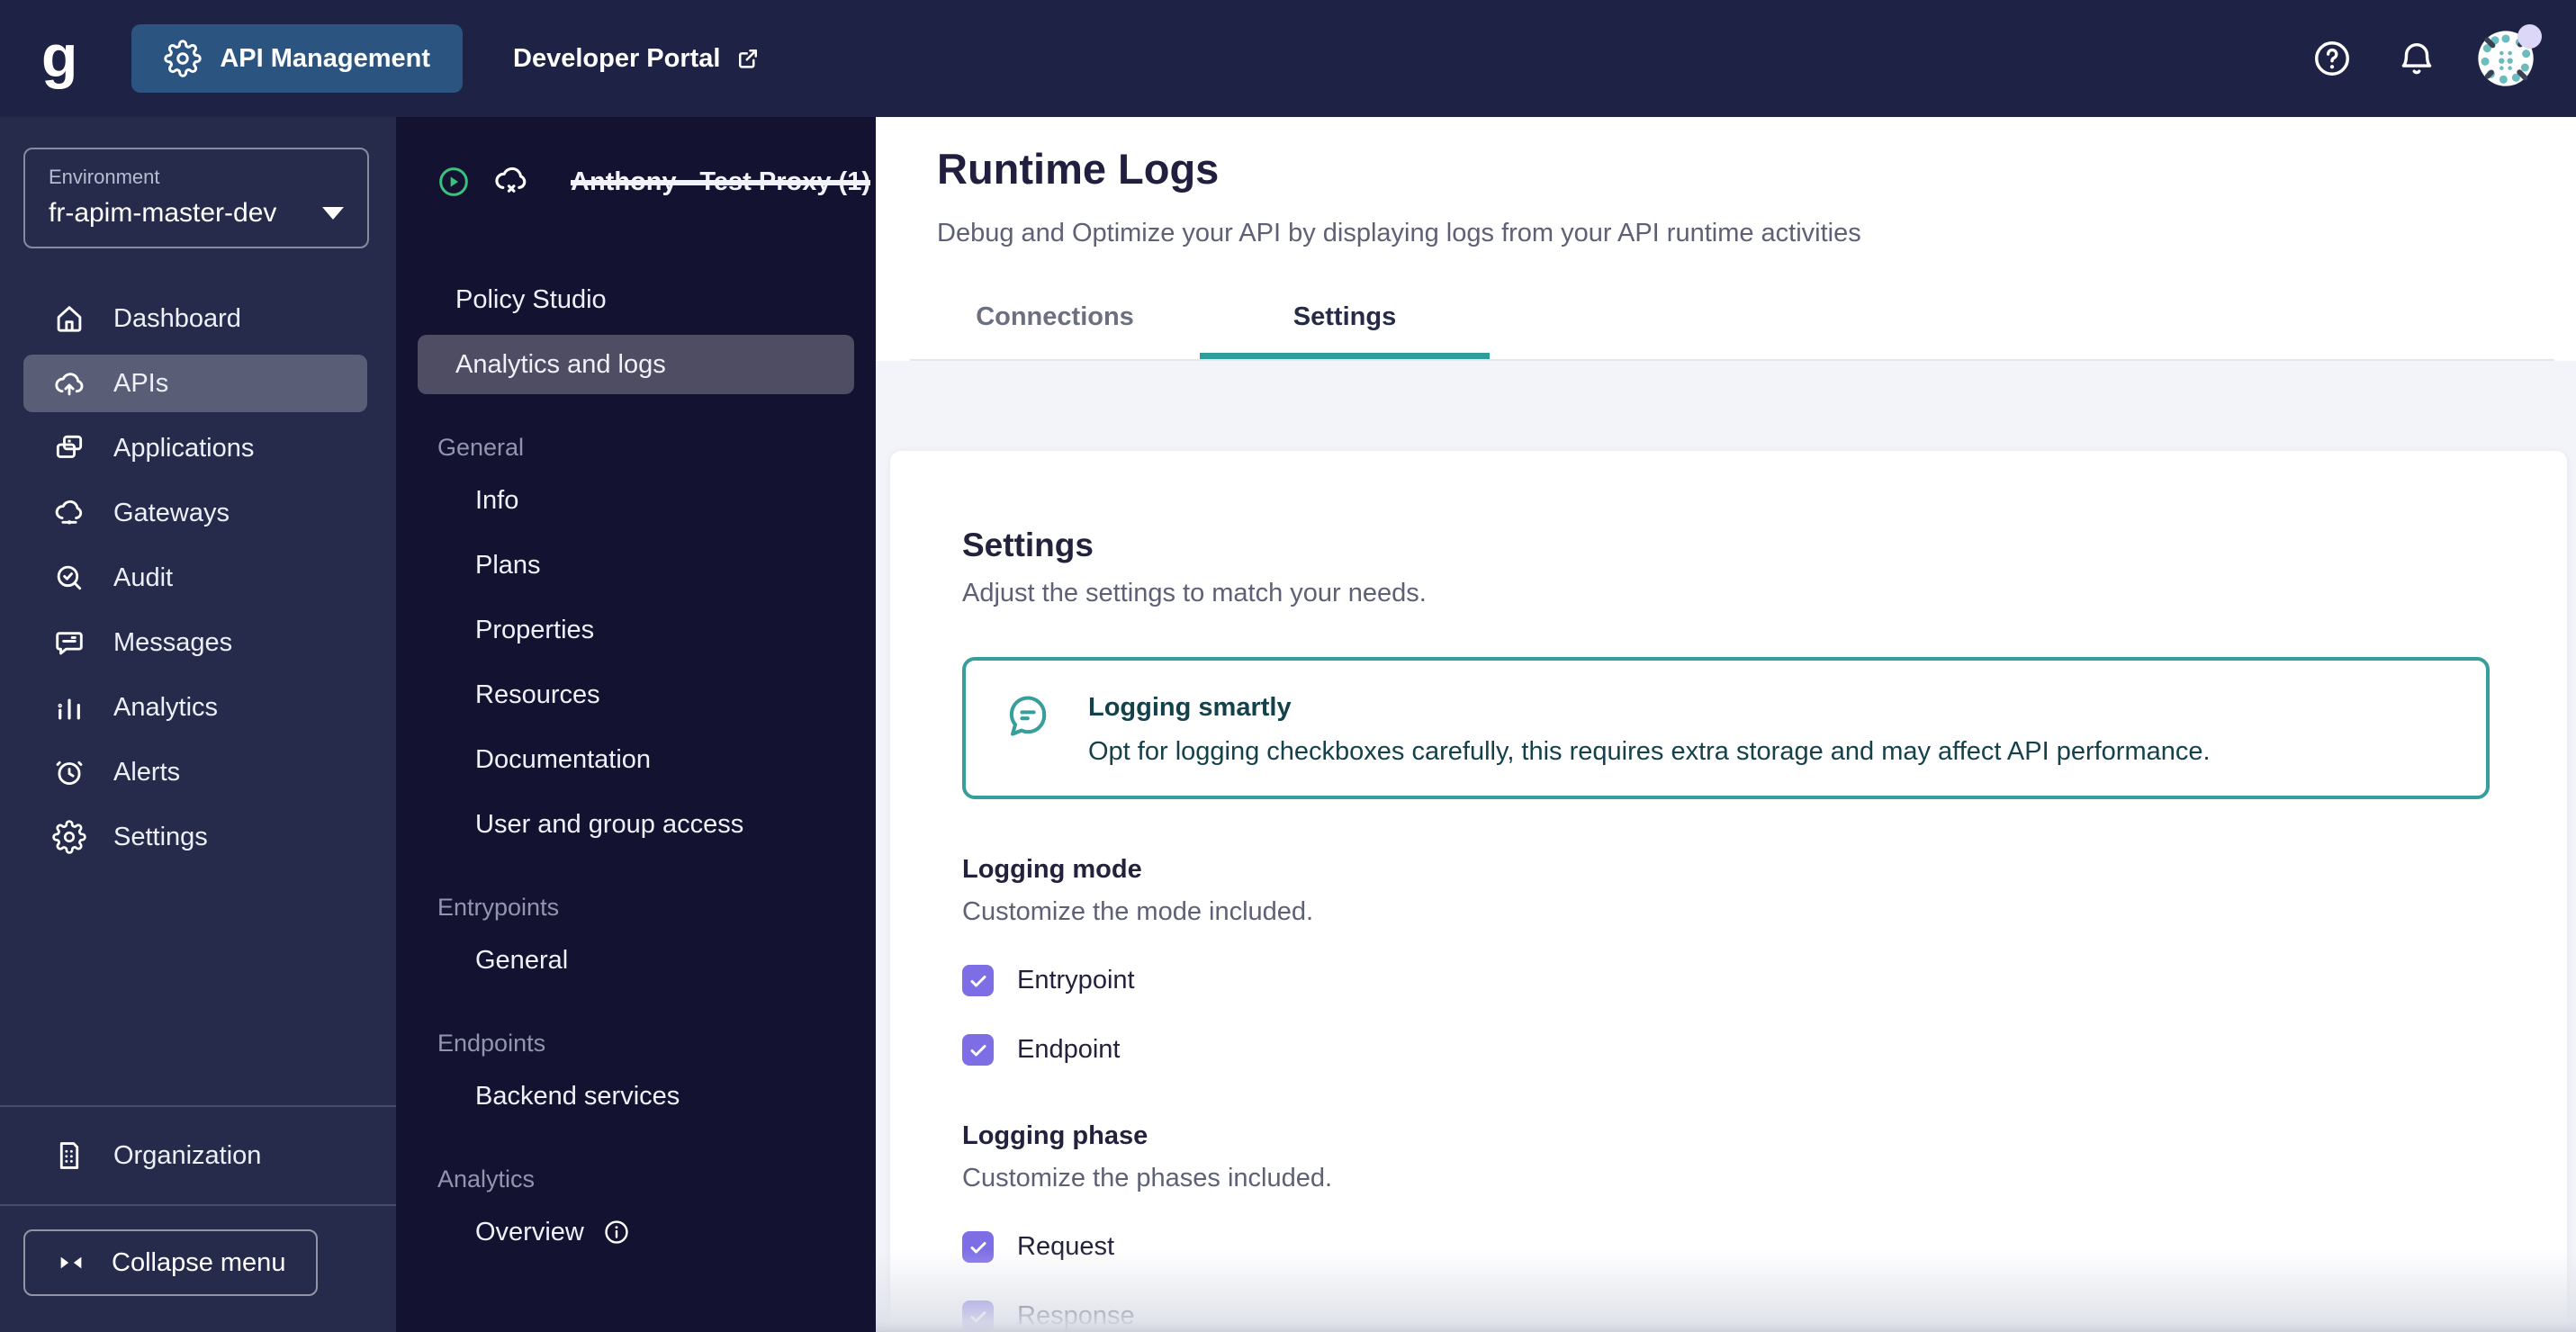 This screenshot has width=2576, height=1332. Describe the element at coordinates (171, 512) in the screenshot. I see `sidebar-item-label: Gateways` at that location.